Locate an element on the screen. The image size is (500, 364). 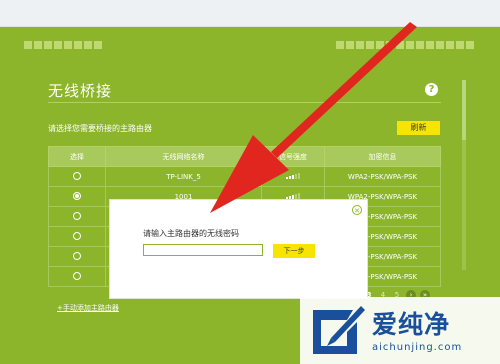
logo-icon is located at coordinates (339, 330).